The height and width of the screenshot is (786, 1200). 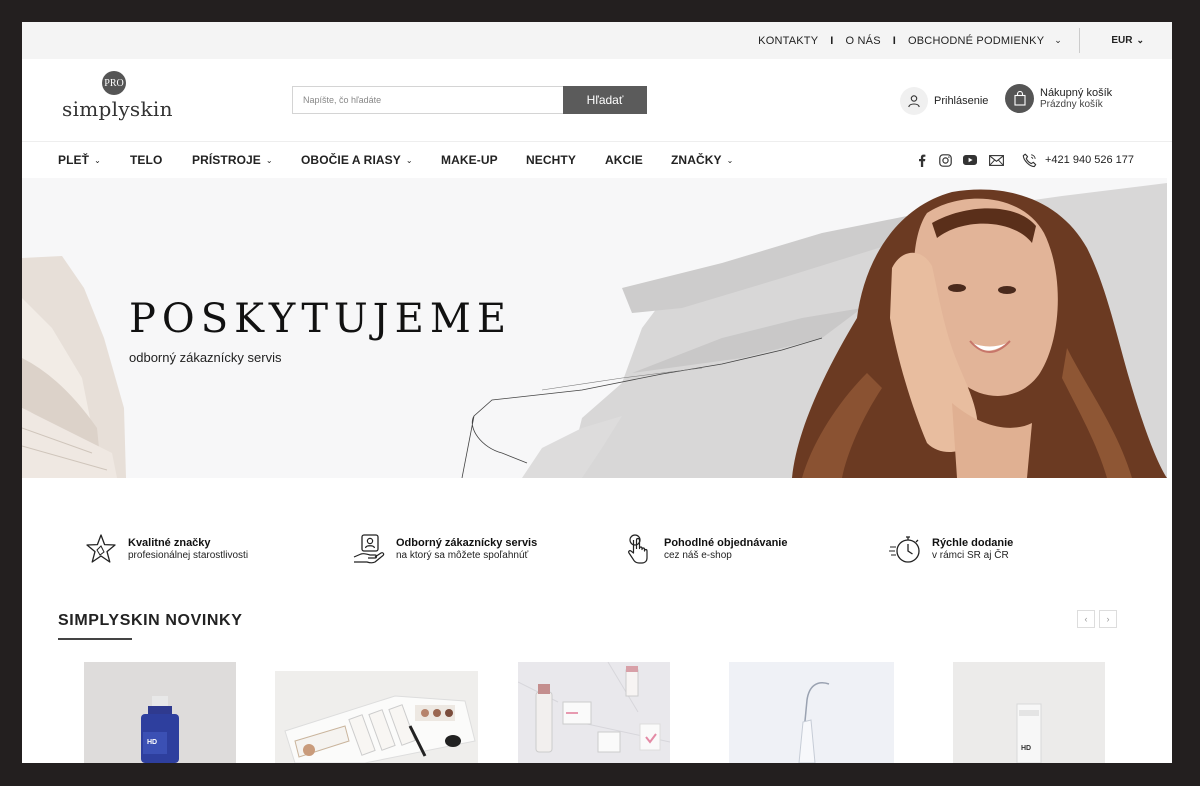 What do you see at coordinates (945, 160) in the screenshot?
I see `instagram-icon` at bounding box center [945, 160].